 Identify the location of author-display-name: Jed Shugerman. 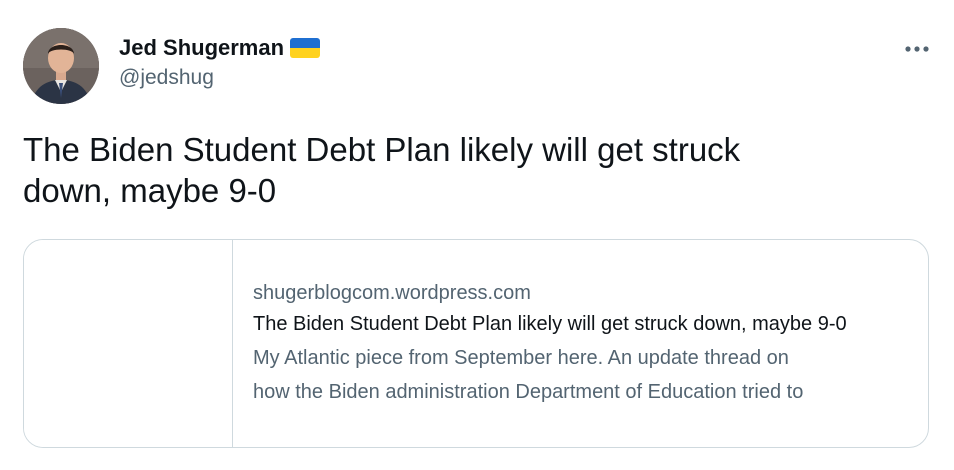
(201, 48).